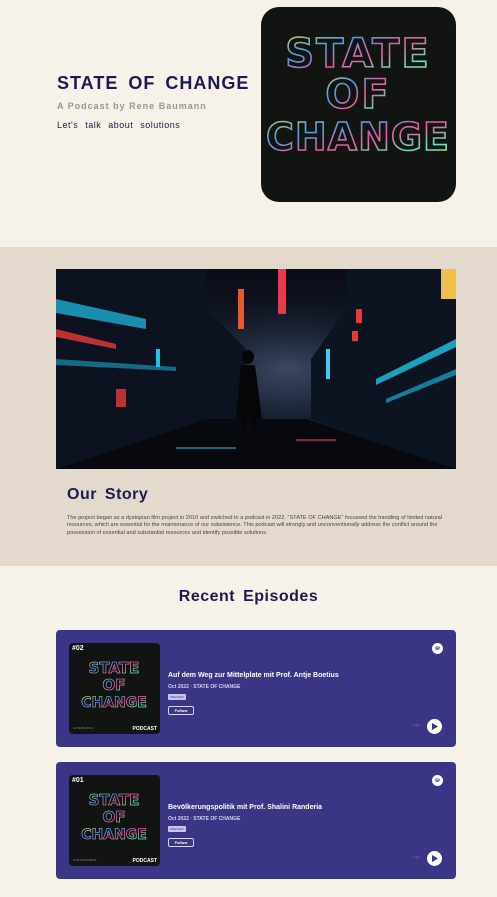 The width and height of the screenshot is (497, 897). I want to click on podcast-title: STATE OF CHANGE, so click(153, 83).